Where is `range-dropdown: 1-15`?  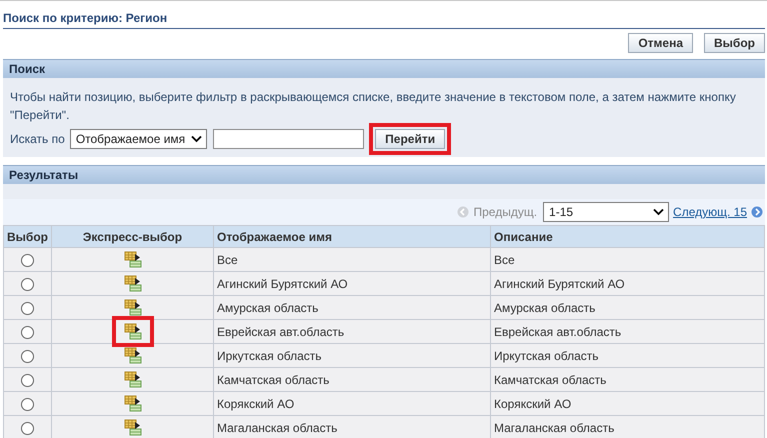 range-dropdown: 1-15 is located at coordinates (606, 212).